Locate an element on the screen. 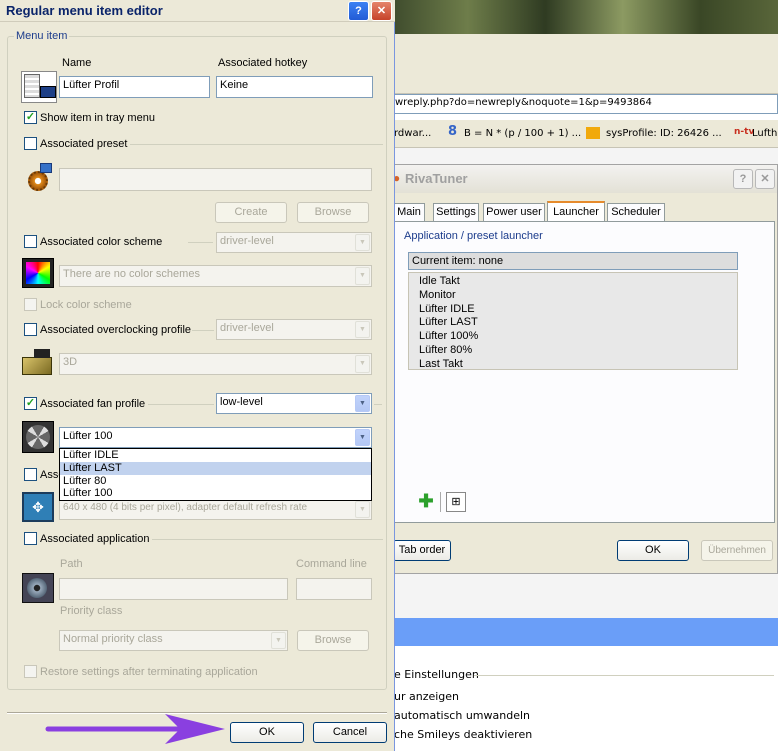 This screenshot has width=778, height=751. application-label: Associated application is located at coordinates (95, 539).